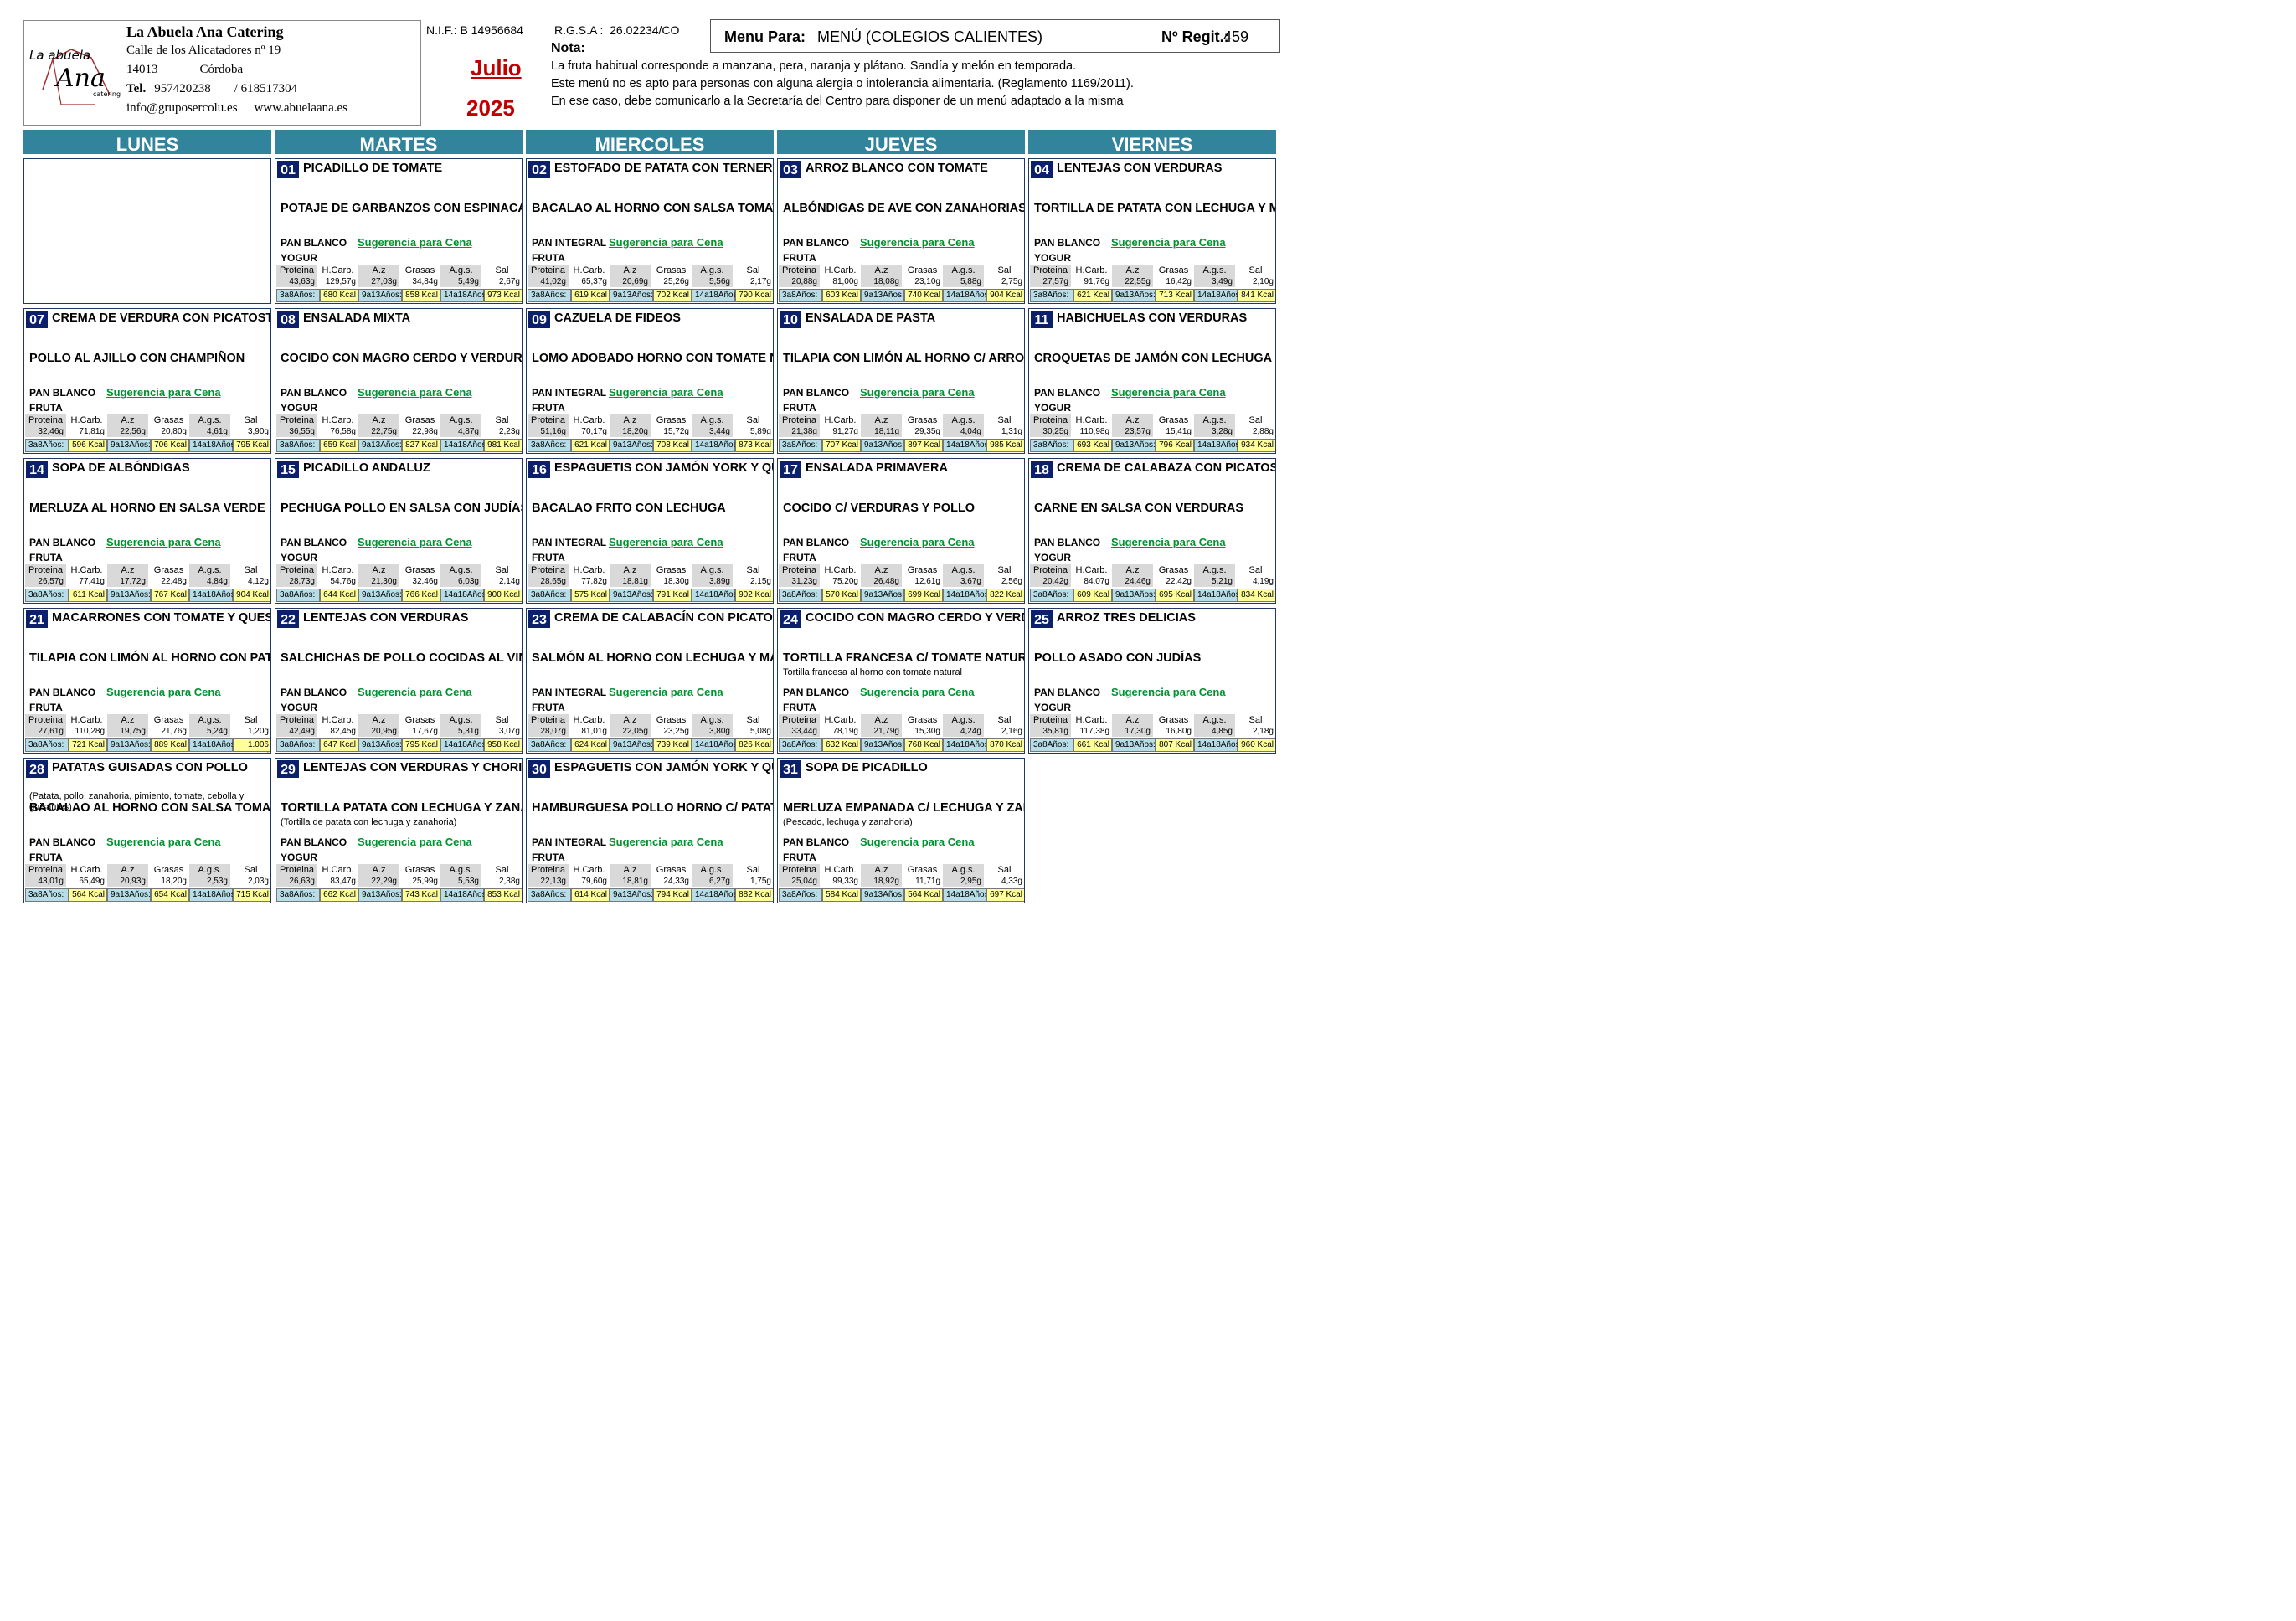 This screenshot has height=1621, width=2296. I want to click on nutrient-value: 29,35g, so click(927, 432).